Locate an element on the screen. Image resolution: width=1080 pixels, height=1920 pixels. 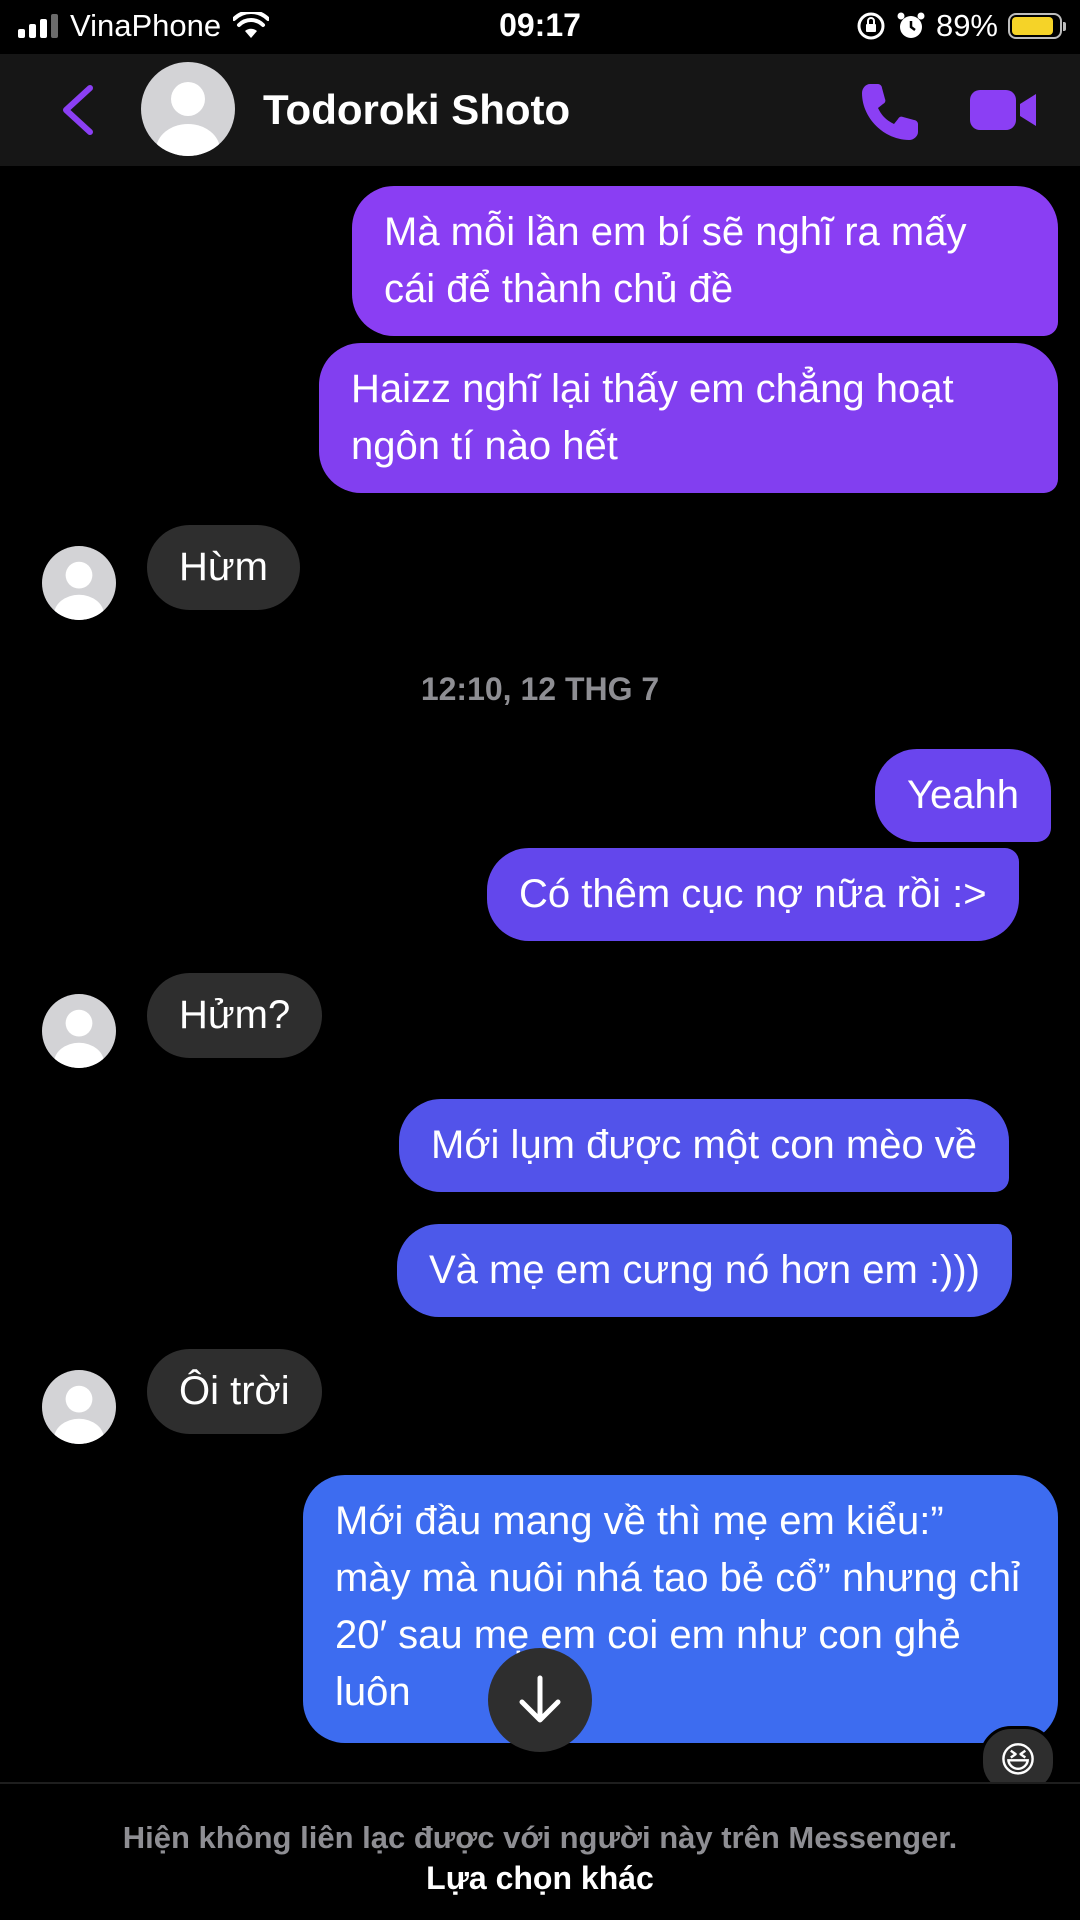
battery-percent: 89% is located at coordinates (966, 25).